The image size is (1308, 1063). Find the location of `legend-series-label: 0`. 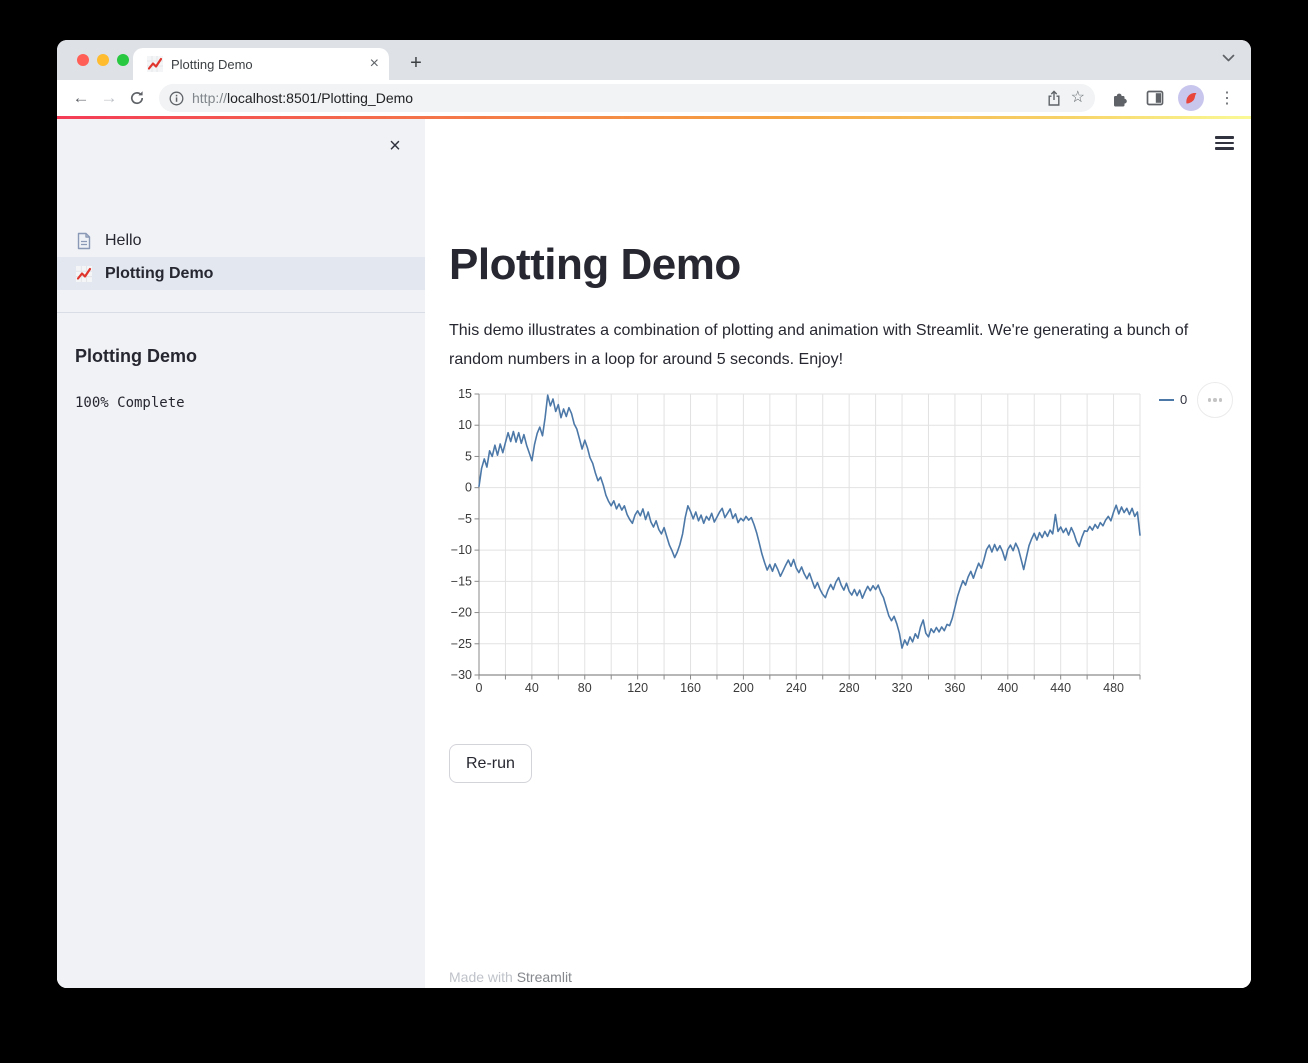

legend-series-label: 0 is located at coordinates (1184, 399).